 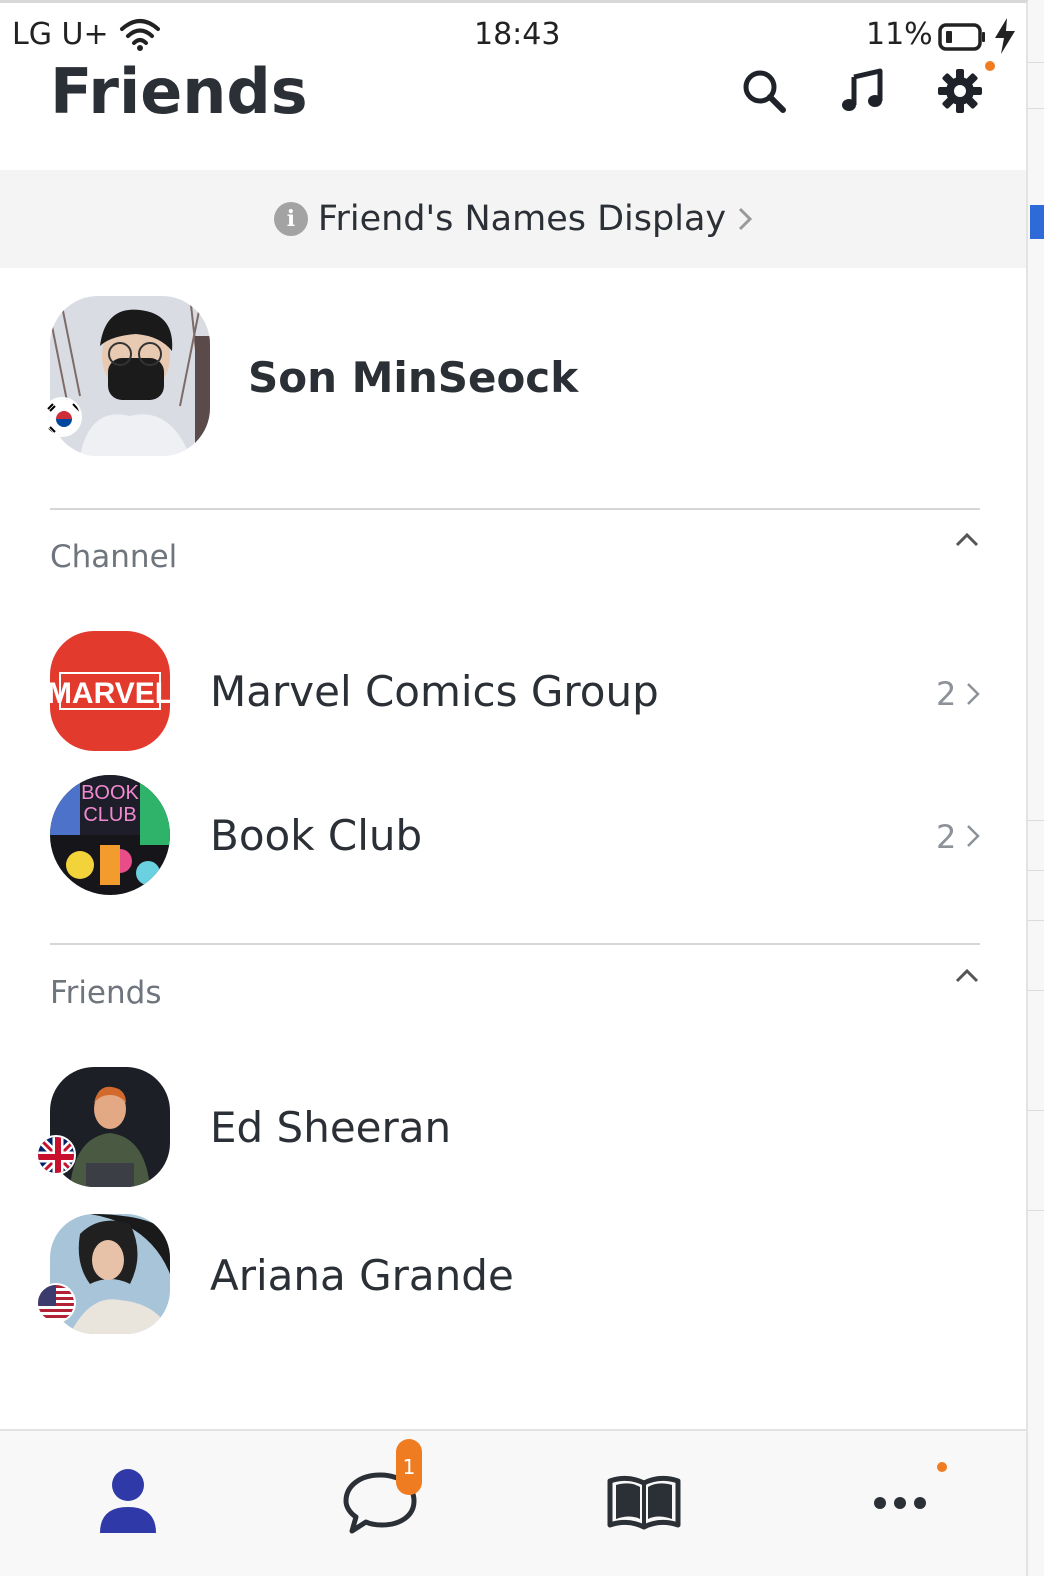 I want to click on music-note-icon, so click(x=862, y=91).